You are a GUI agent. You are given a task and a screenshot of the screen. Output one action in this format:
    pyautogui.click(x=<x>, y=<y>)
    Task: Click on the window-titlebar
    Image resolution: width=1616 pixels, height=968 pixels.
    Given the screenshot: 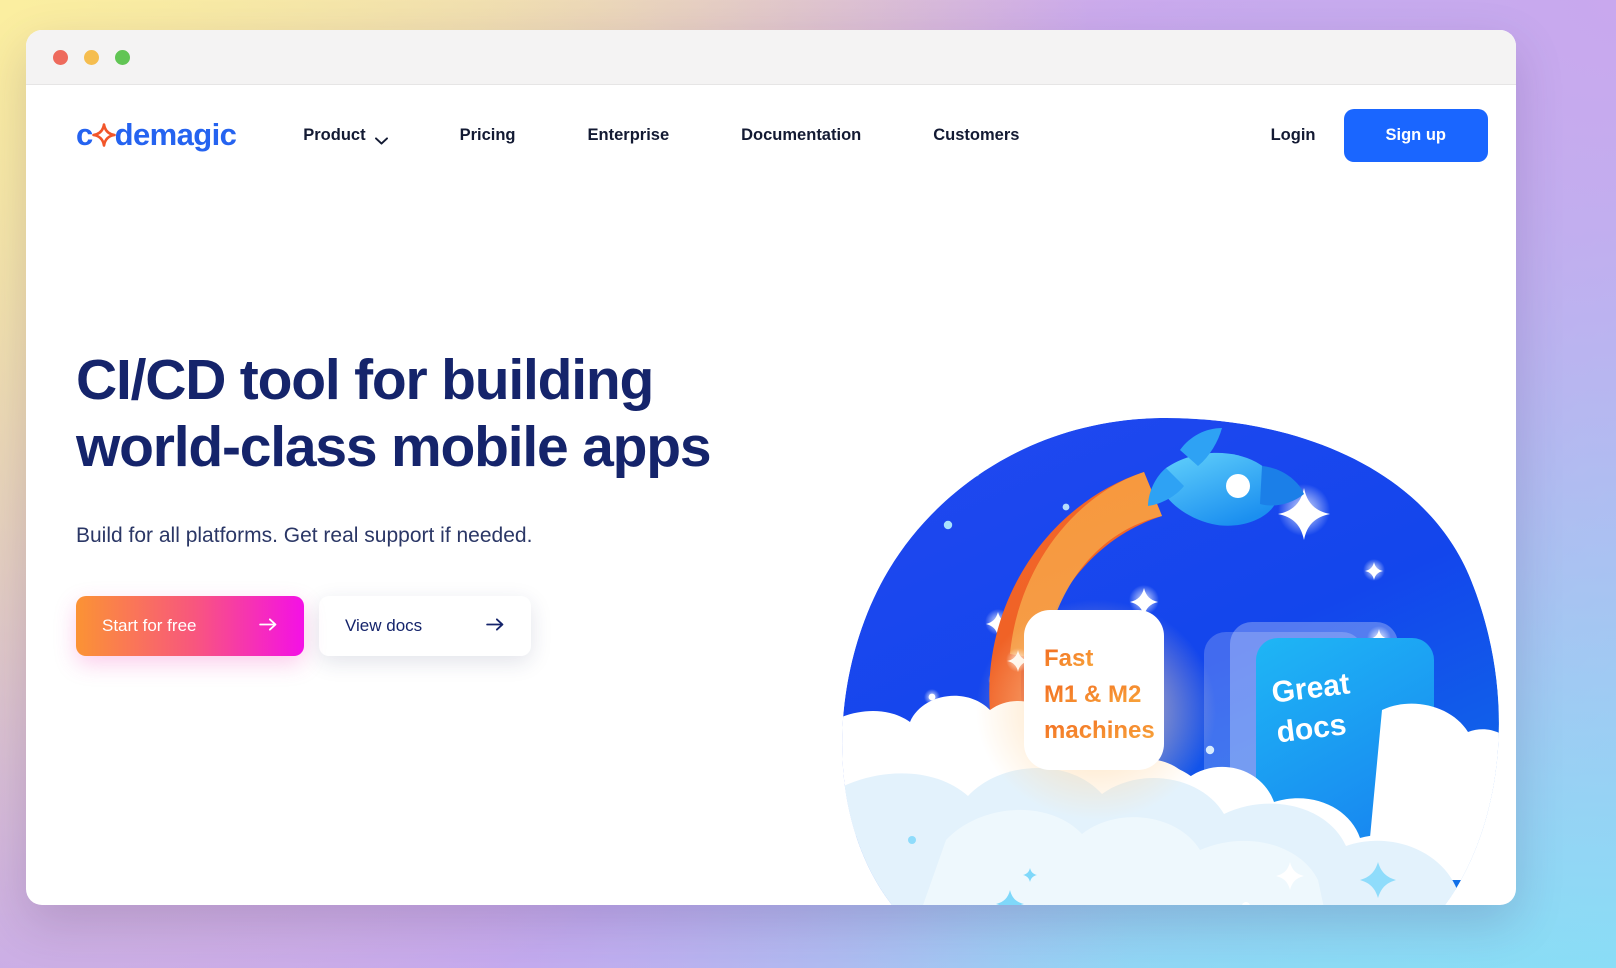 What is the action you would take?
    pyautogui.click(x=771, y=57)
    